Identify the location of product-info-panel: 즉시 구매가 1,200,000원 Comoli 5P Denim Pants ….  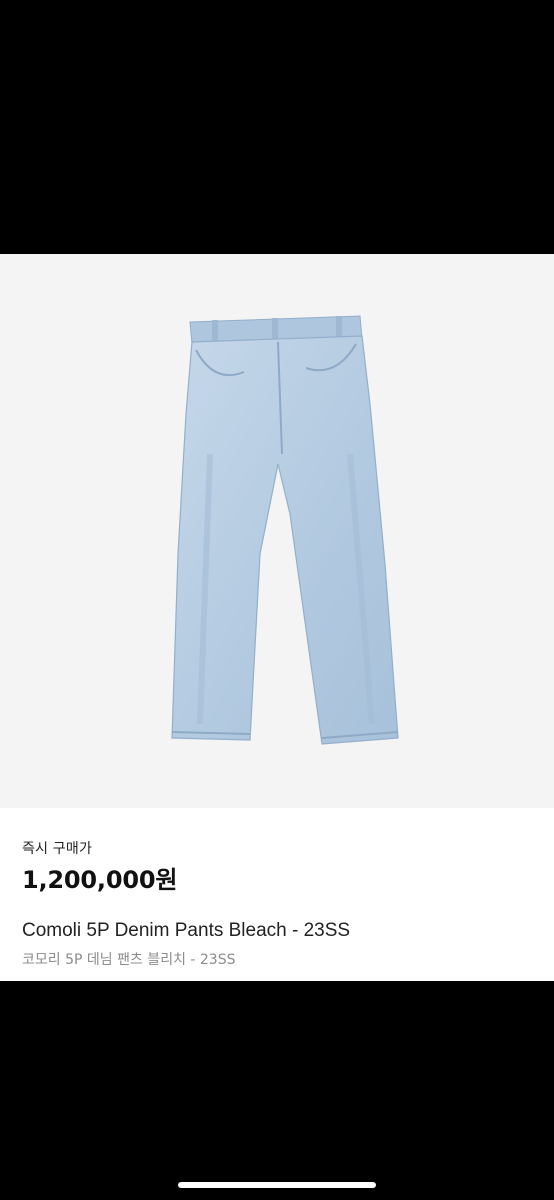
(277, 894).